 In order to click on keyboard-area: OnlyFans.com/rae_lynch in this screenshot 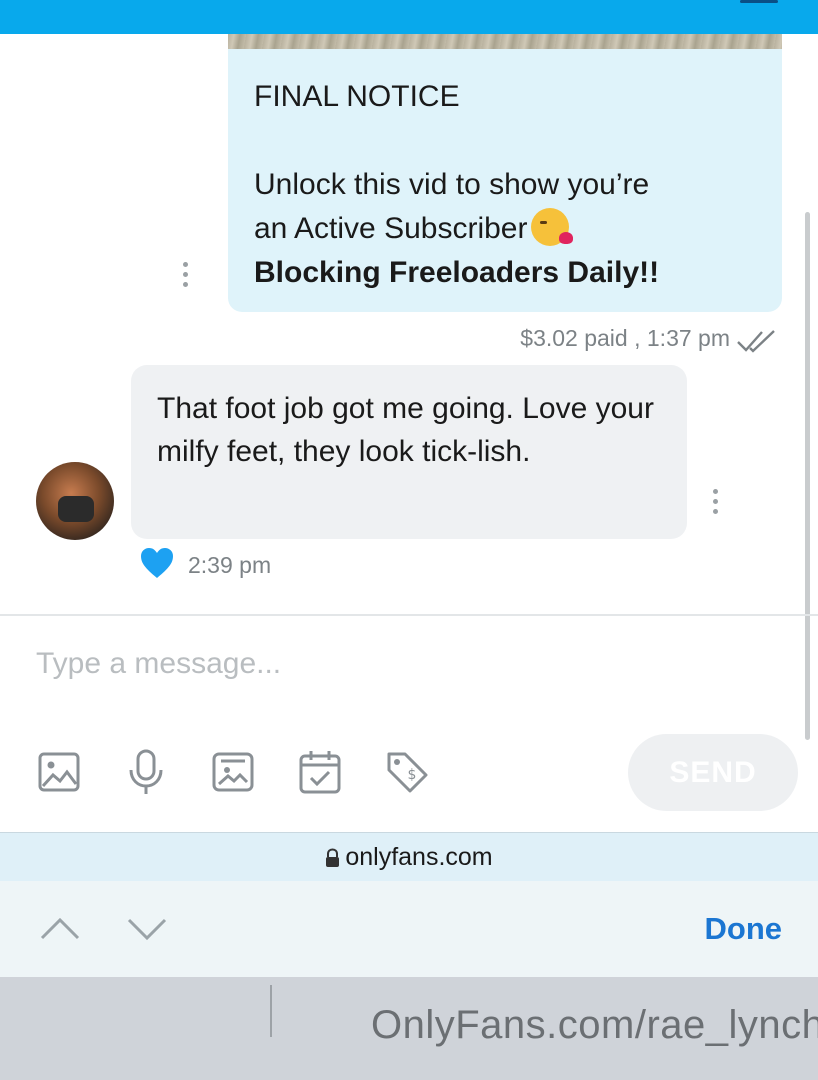, I will do `click(409, 1028)`.